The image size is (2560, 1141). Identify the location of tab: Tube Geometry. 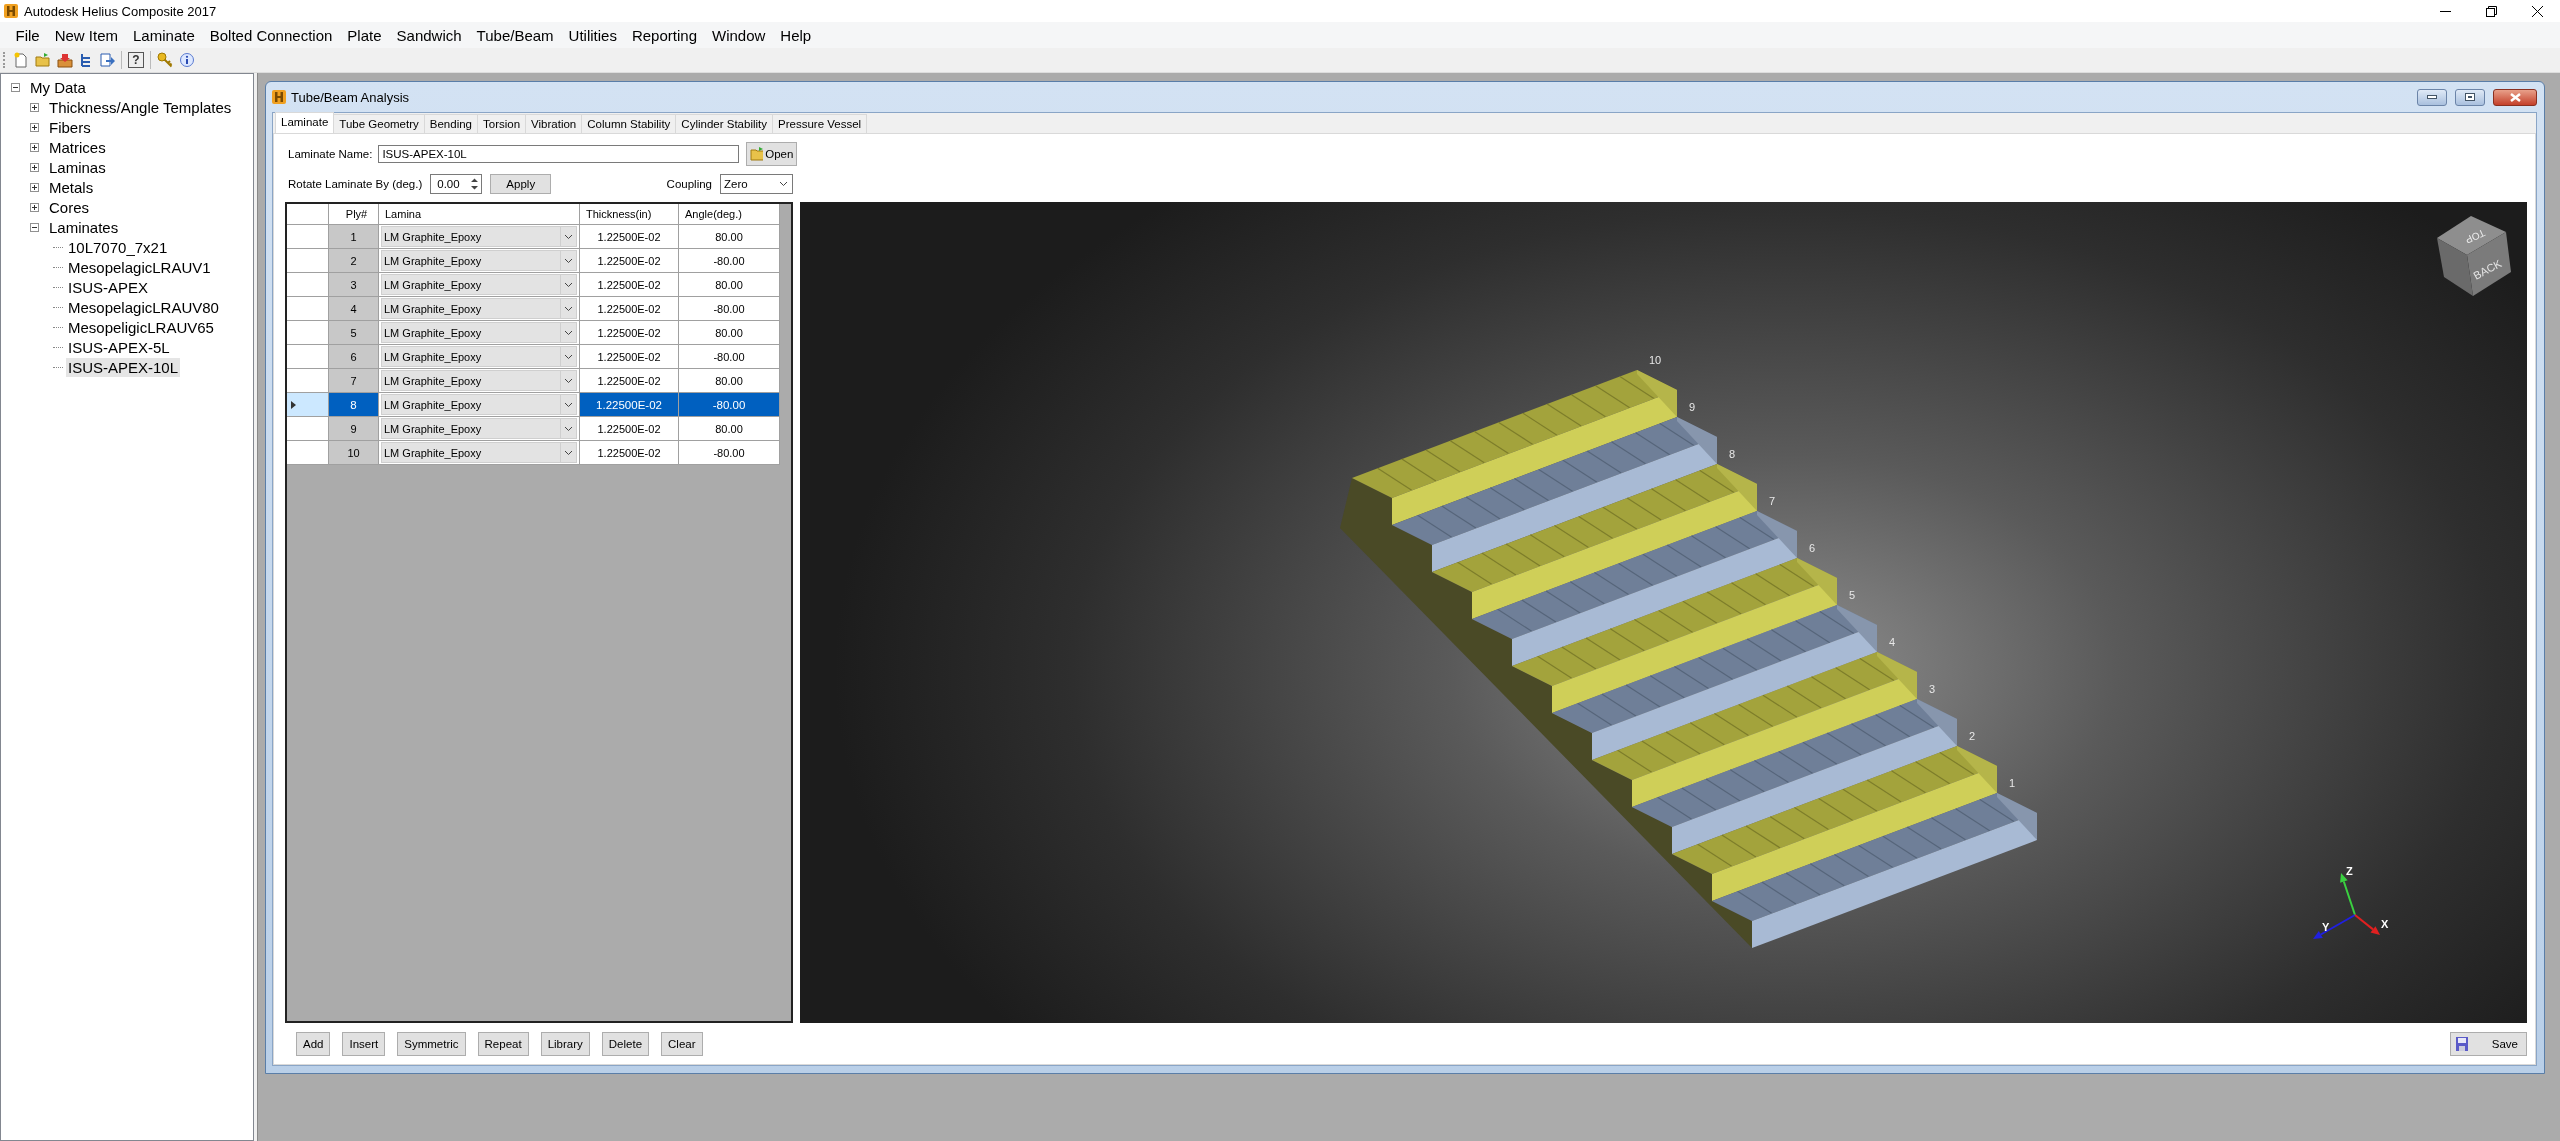
(379, 123).